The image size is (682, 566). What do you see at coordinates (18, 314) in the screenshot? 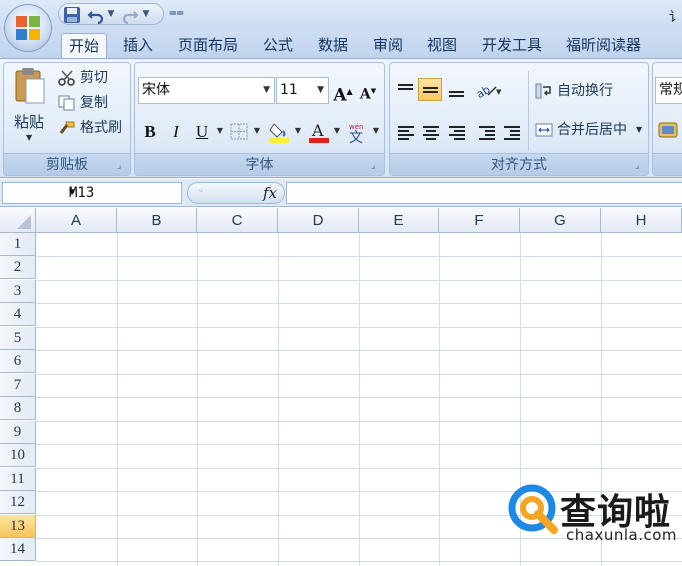
I see `row-header-4: 4` at bounding box center [18, 314].